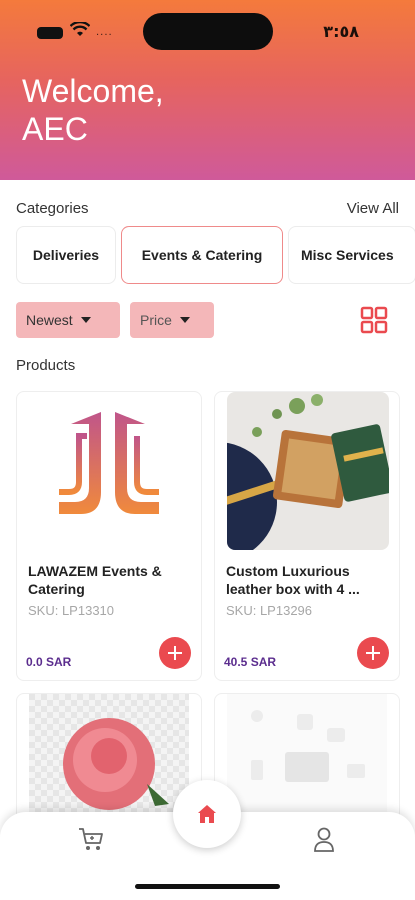 This screenshot has width=415, height=900. I want to click on dynamic-island, so click(208, 31).